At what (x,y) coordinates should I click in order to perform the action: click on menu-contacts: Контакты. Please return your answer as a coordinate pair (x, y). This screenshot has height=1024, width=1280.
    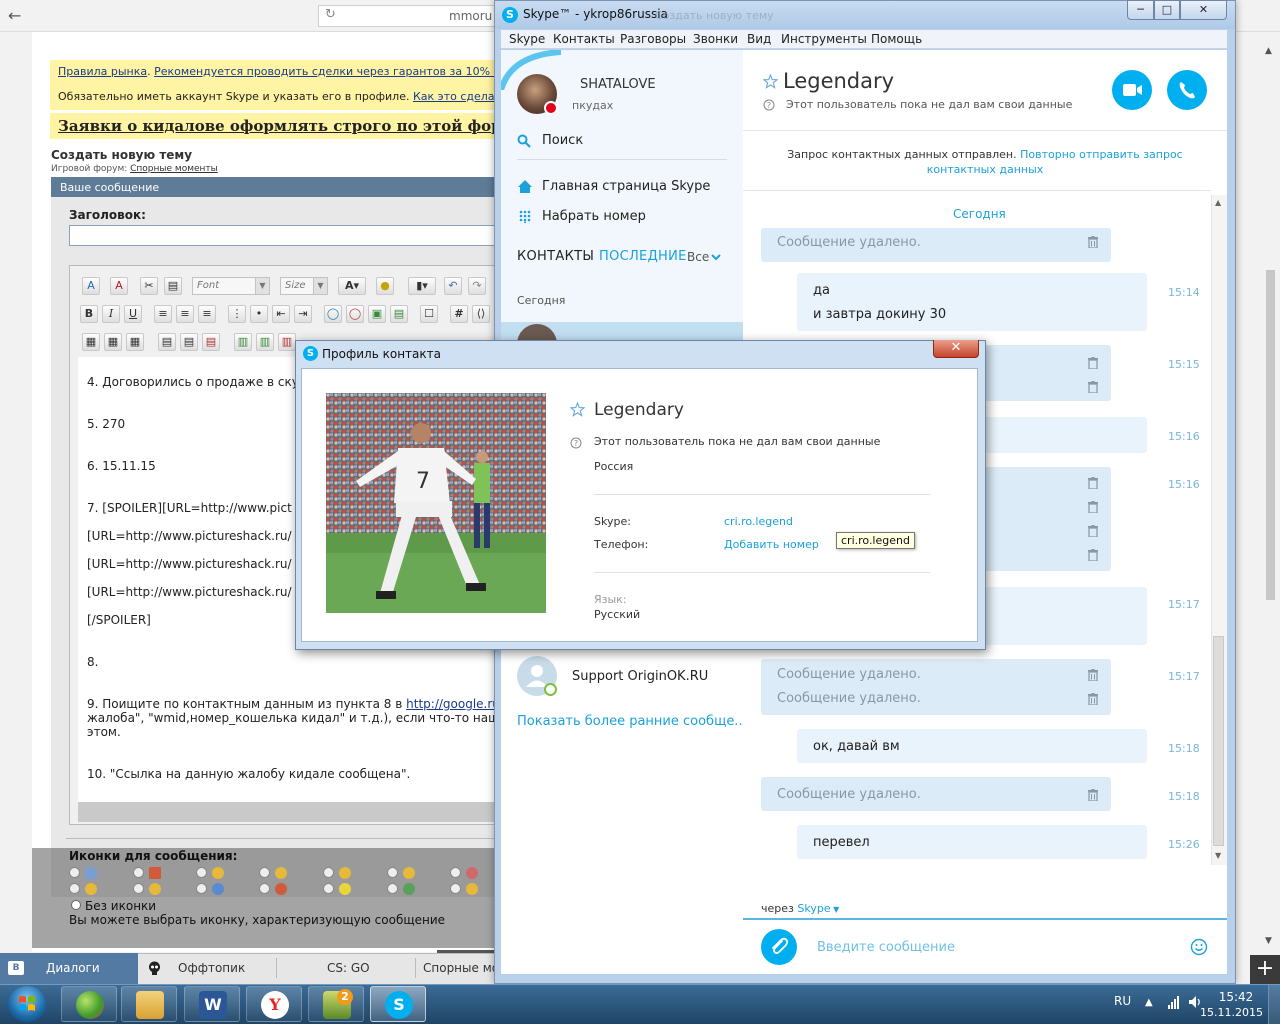
    Looking at the image, I should click on (584, 39).